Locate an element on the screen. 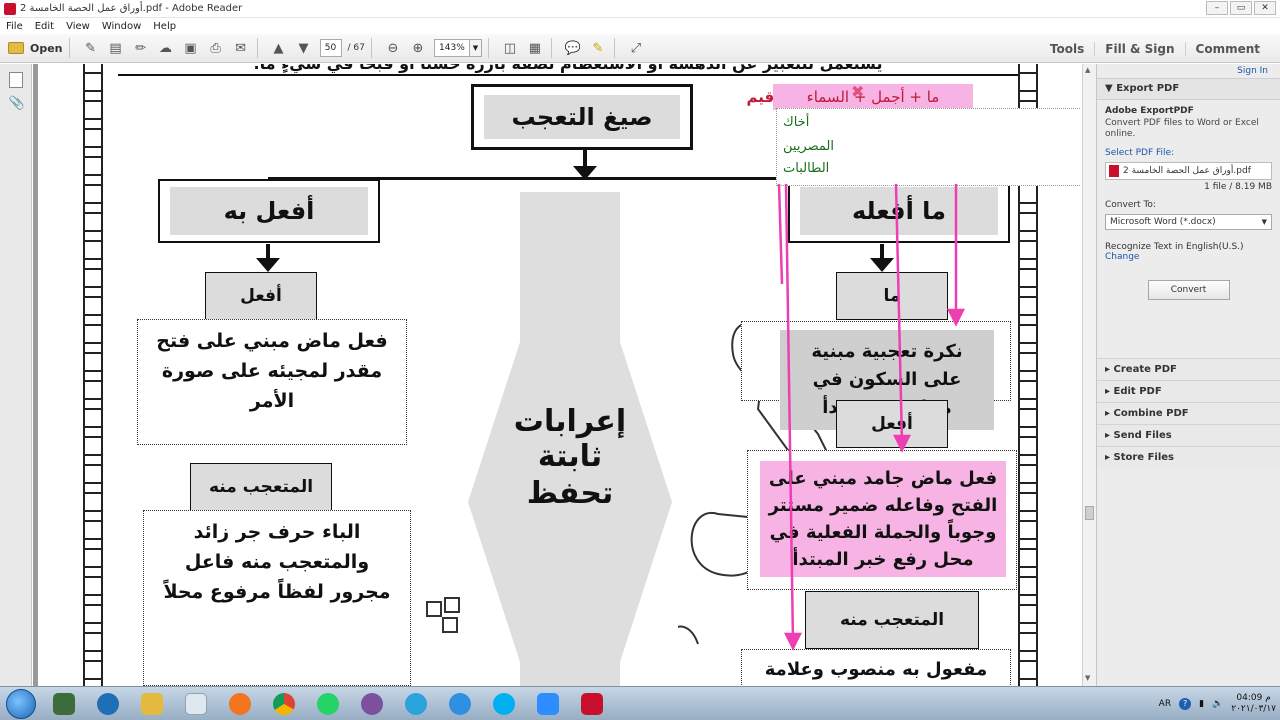 The image size is (1280, 720). create-pdf-icon: ✎ is located at coordinates (91, 48).